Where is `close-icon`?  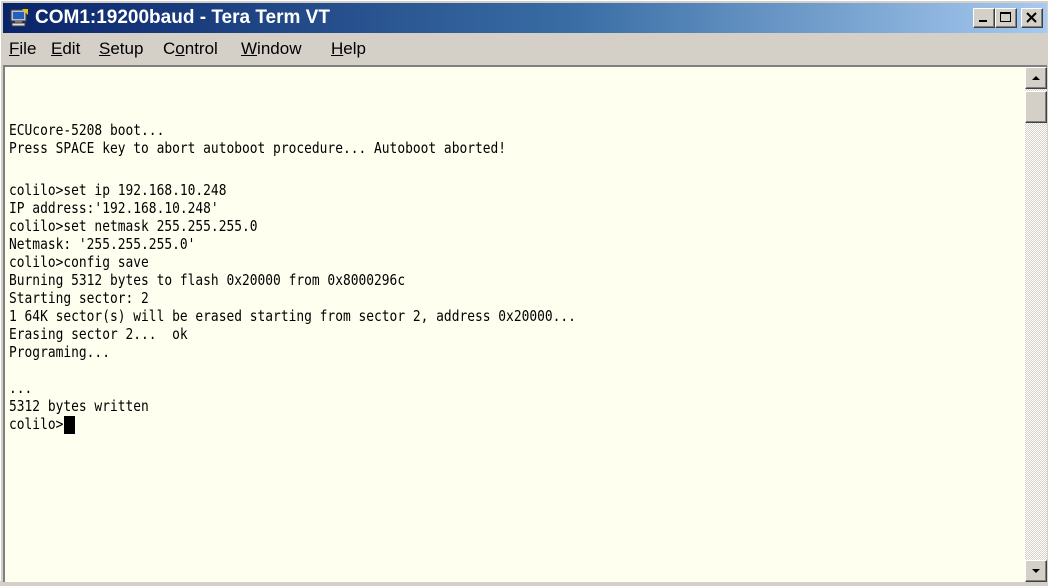
close-icon is located at coordinates (1031, 17).